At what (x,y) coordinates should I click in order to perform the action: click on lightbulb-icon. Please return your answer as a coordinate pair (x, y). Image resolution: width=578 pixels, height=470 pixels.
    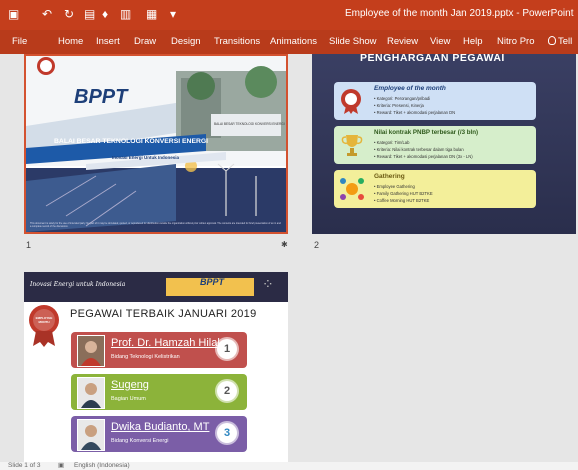
    Looking at the image, I should click on (552, 40).